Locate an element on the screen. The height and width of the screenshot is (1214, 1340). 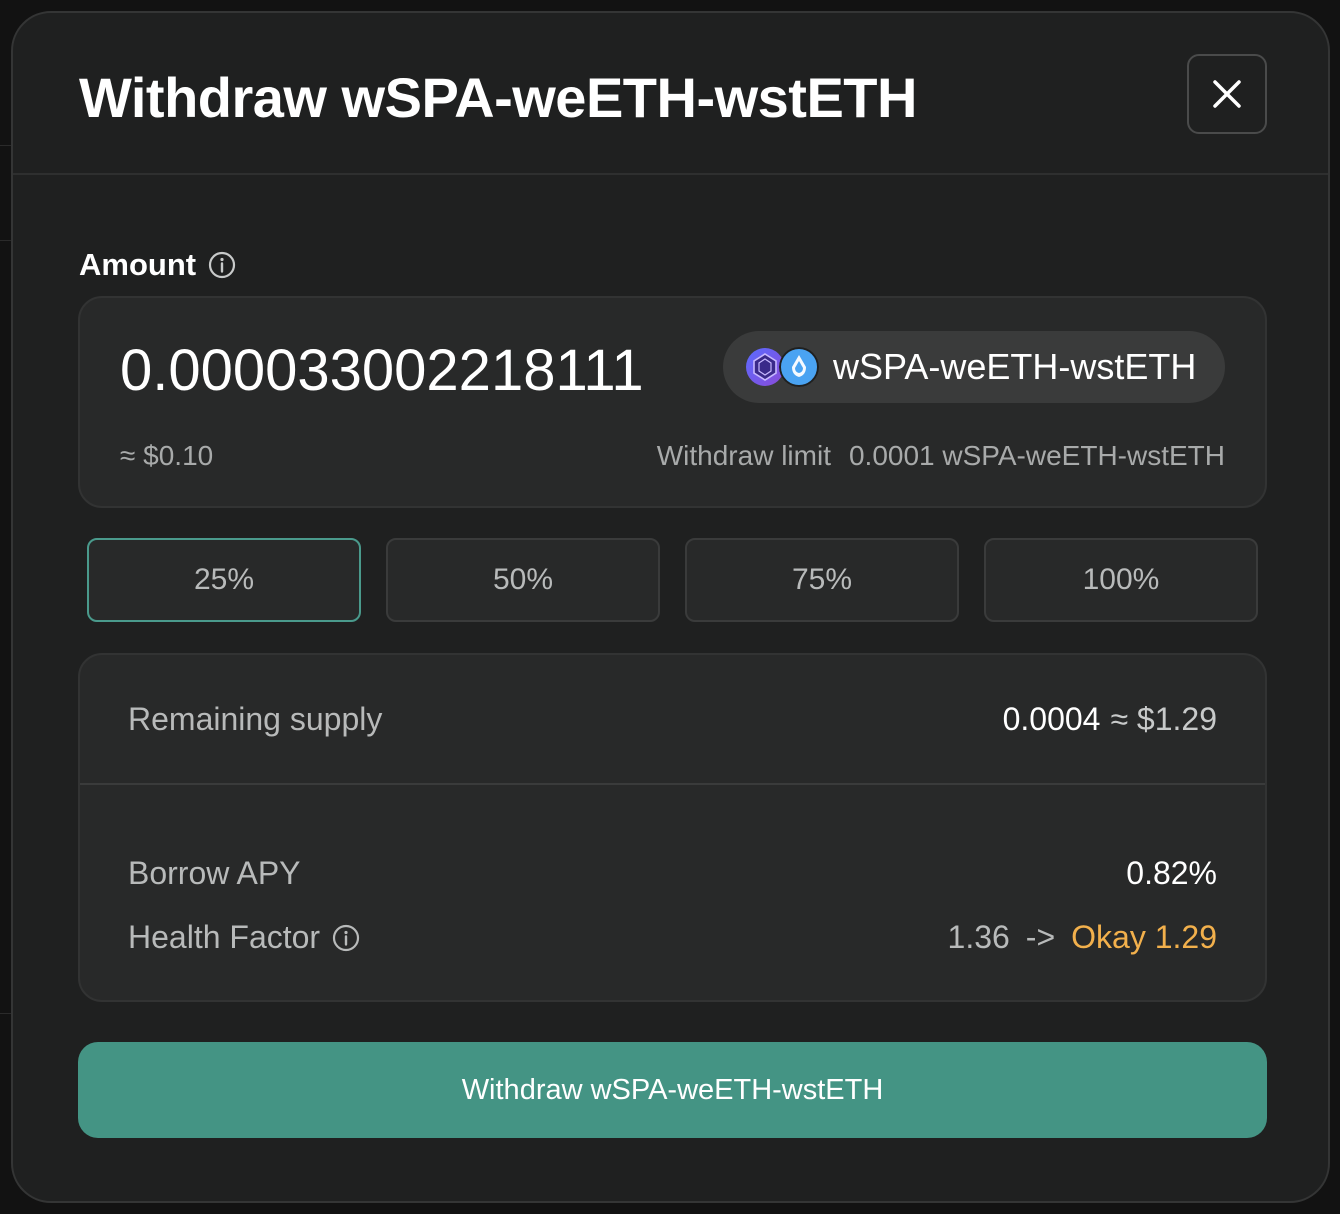
token-name: wSPA-weETH-wstETH is located at coordinates (1015, 366).